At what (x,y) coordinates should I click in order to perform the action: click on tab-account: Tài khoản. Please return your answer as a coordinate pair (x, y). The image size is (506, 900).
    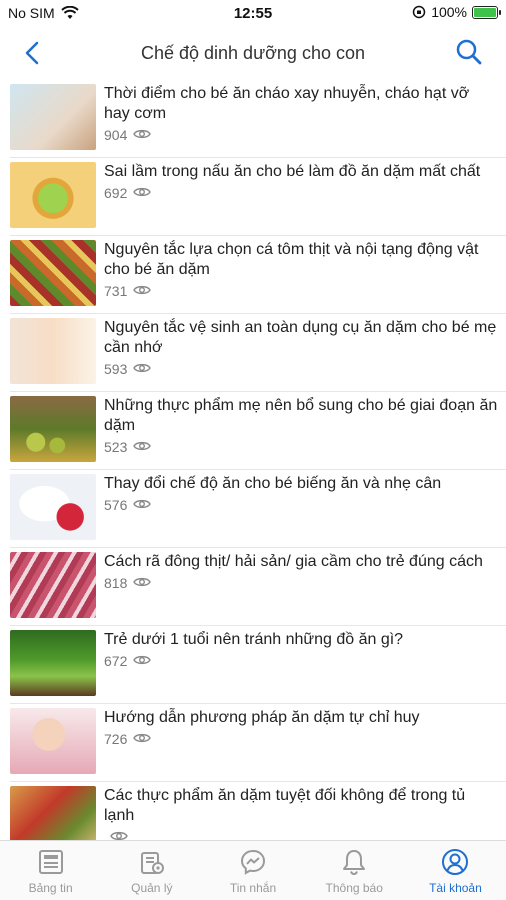
    Looking at the image, I should click on (455, 870).